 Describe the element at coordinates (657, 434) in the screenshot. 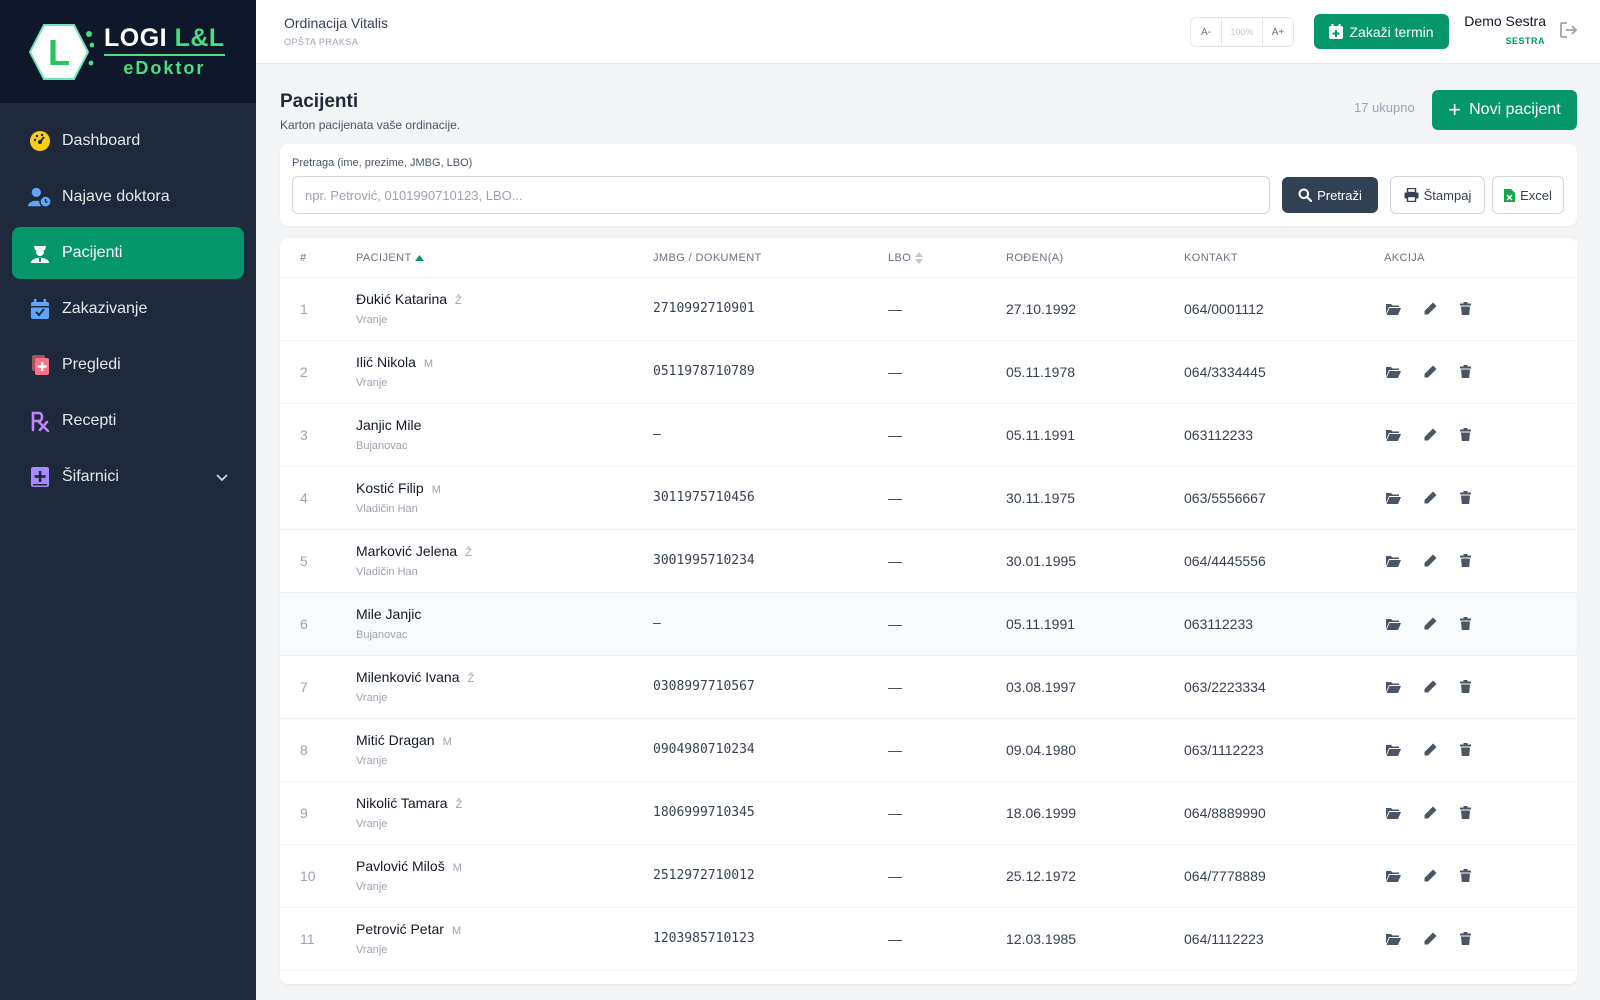

I see `patient-jmbg: —` at that location.